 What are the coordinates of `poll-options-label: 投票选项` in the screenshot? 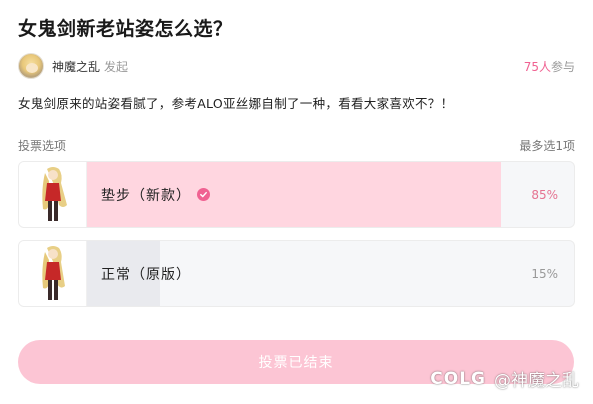 It's located at (42, 146).